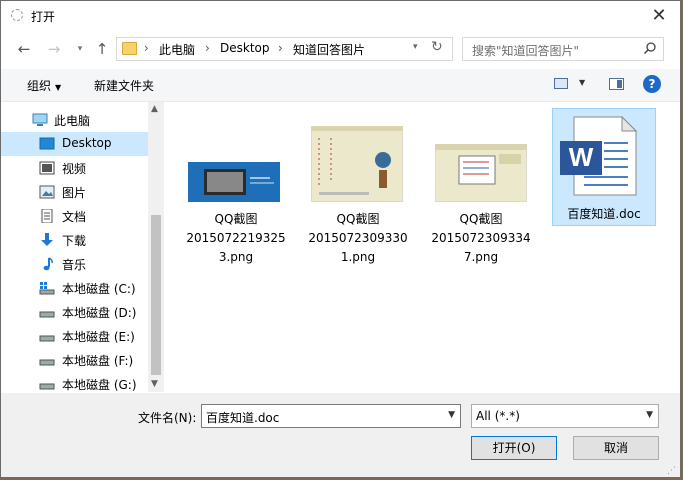 Image resolution: width=683 pixels, height=480 pixels. I want to click on pictures-icon, so click(47, 192).